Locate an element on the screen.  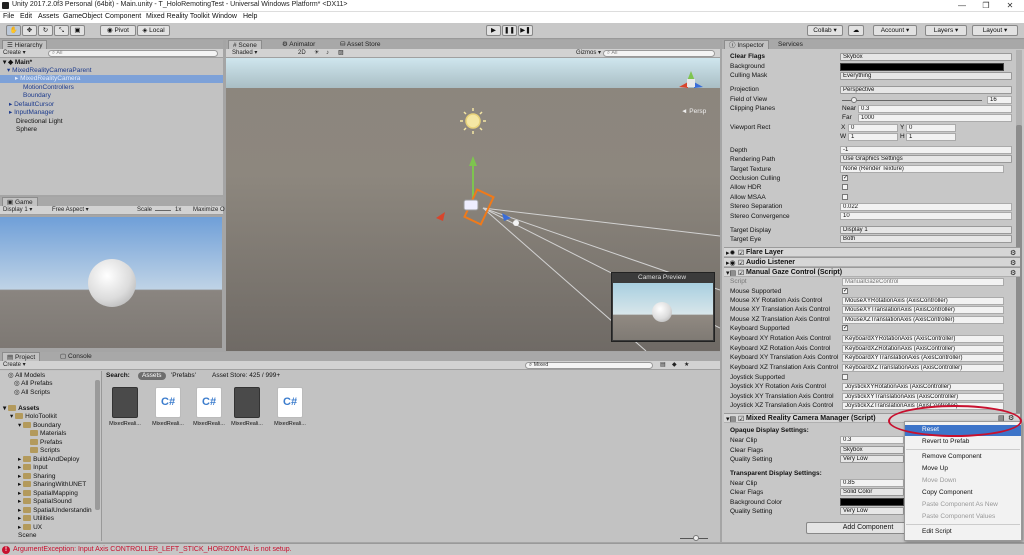
tab-game: ▣ Game is located at coordinates (20, 201).